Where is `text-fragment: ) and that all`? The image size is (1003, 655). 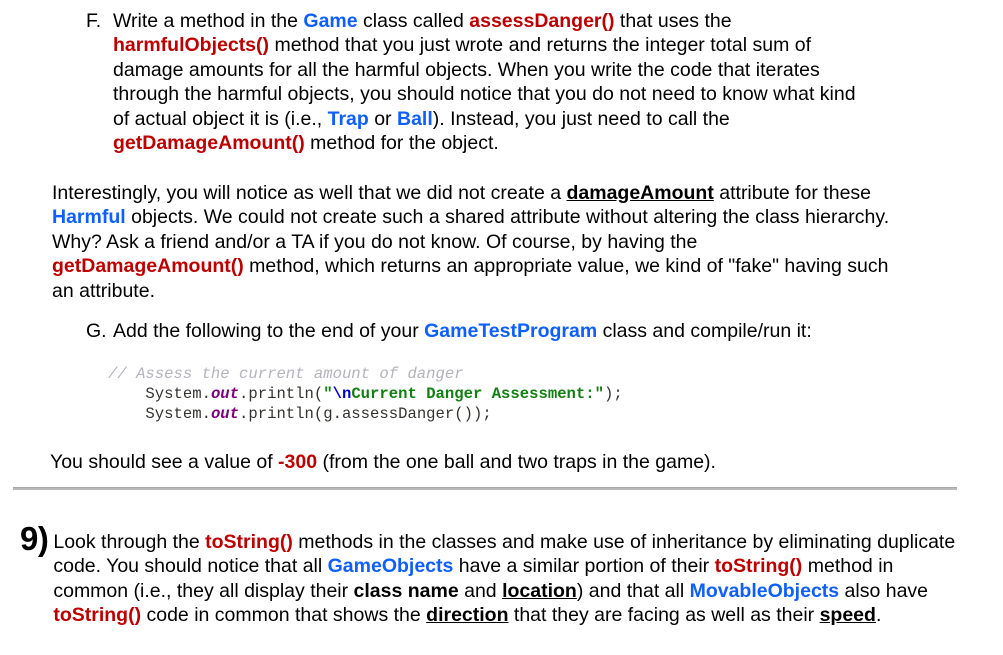 text-fragment: ) and that all is located at coordinates (633, 590).